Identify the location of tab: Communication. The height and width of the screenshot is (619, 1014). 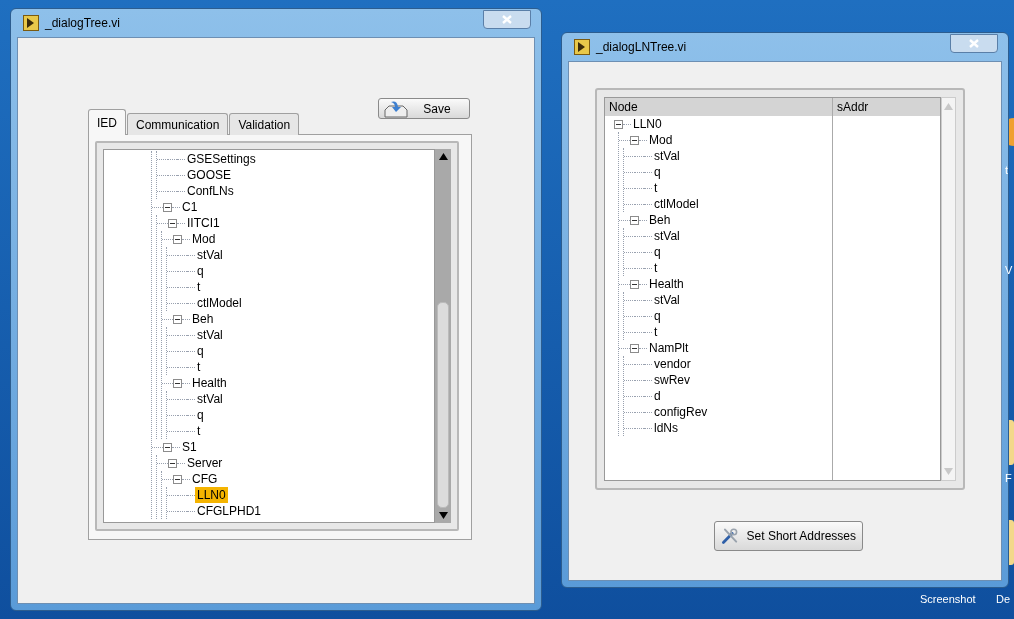
(178, 124).